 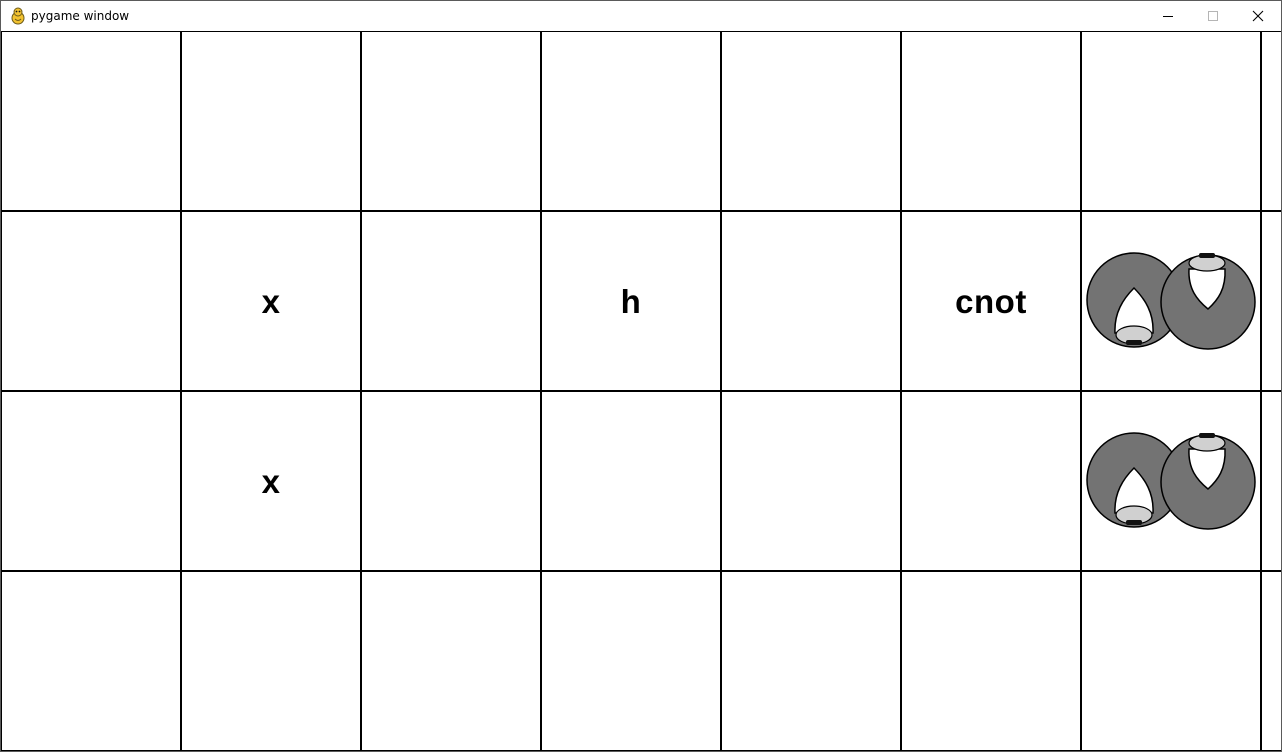 What do you see at coordinates (80, 16) in the screenshot?
I see `window-title: pygame window` at bounding box center [80, 16].